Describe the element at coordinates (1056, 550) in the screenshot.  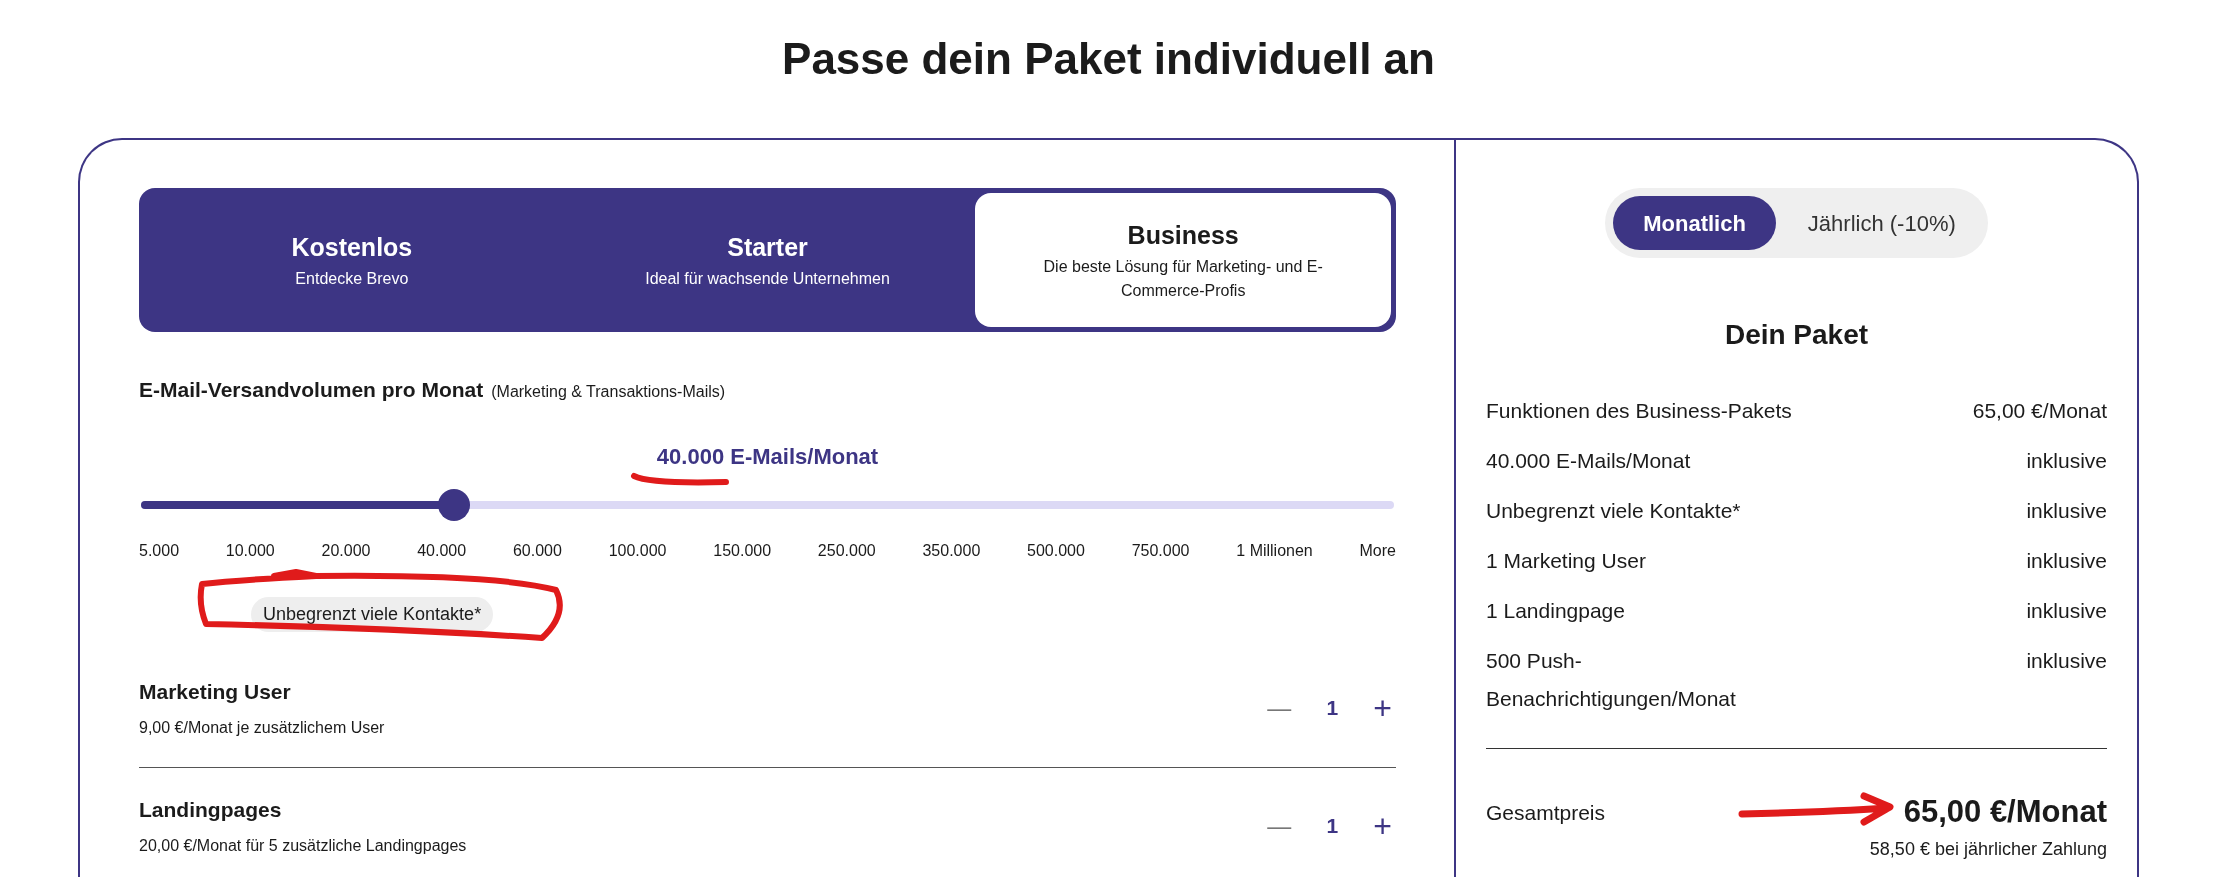
I see `tick-label: 500.000` at that location.